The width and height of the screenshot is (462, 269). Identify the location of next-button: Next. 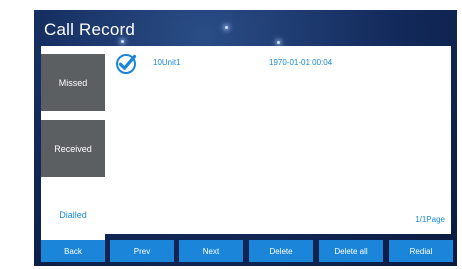
(211, 251).